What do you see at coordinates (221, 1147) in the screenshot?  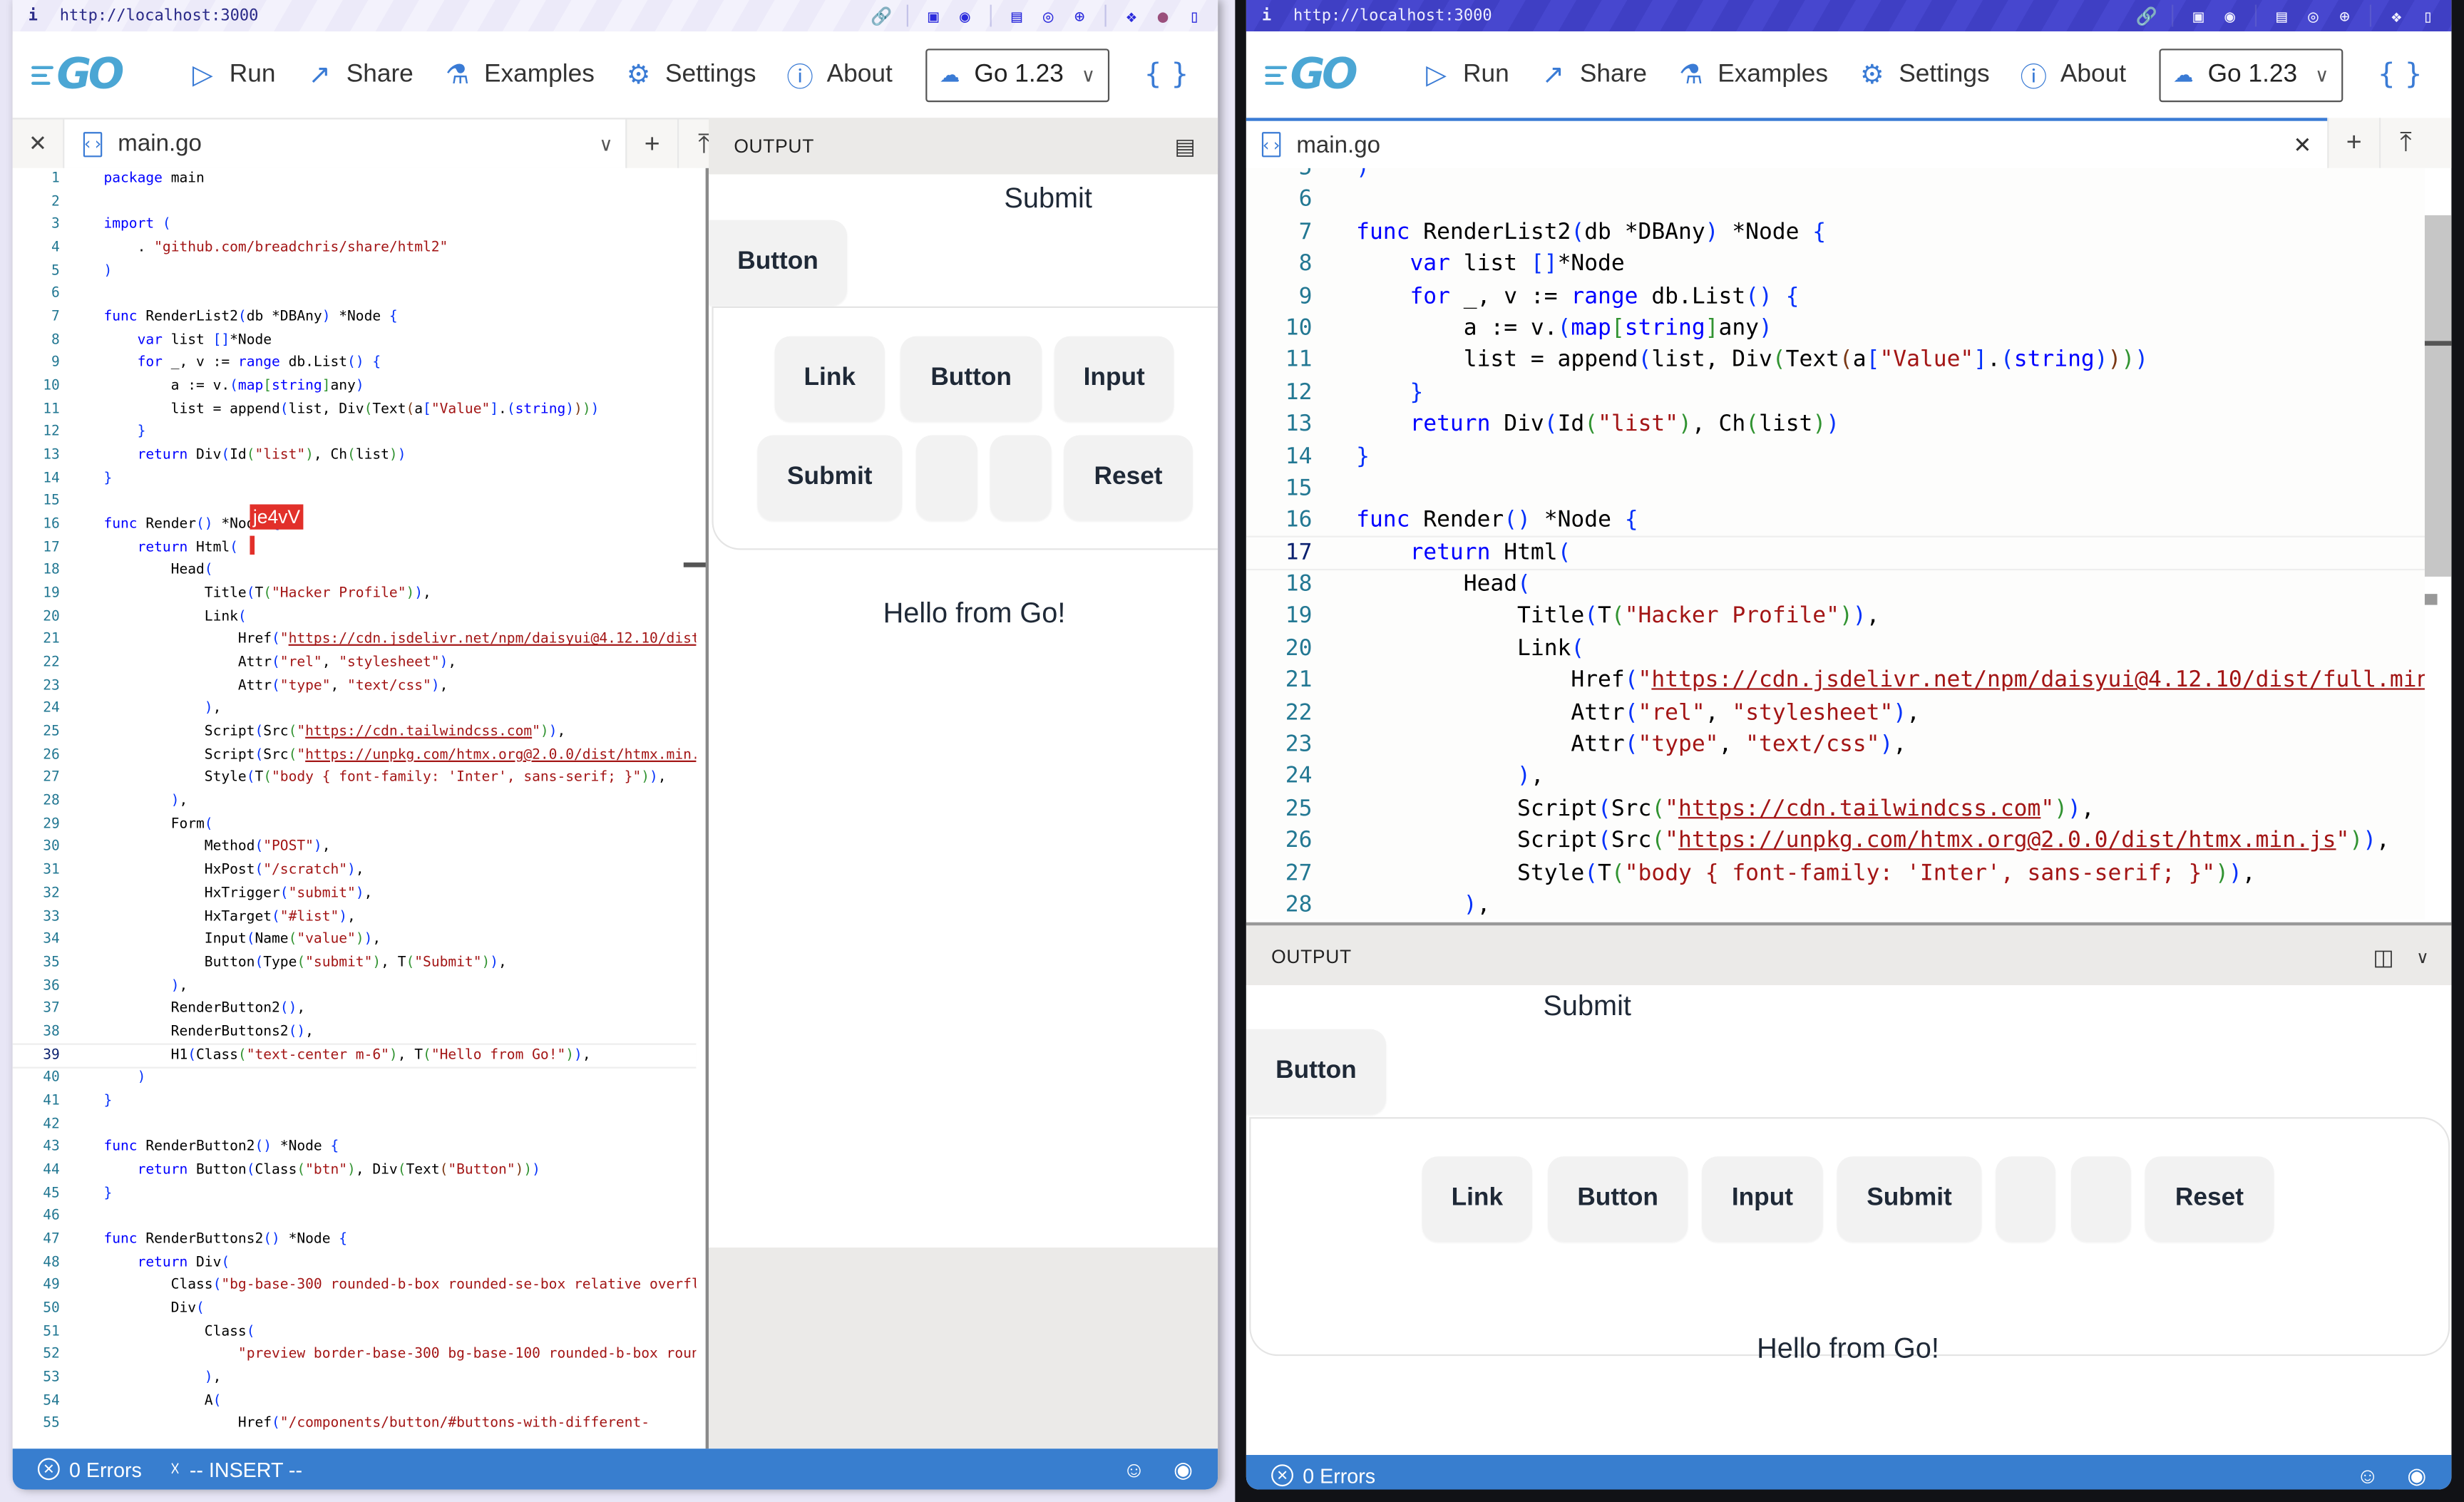 I see `code-text: func RenderButton2() *Node {` at bounding box center [221, 1147].